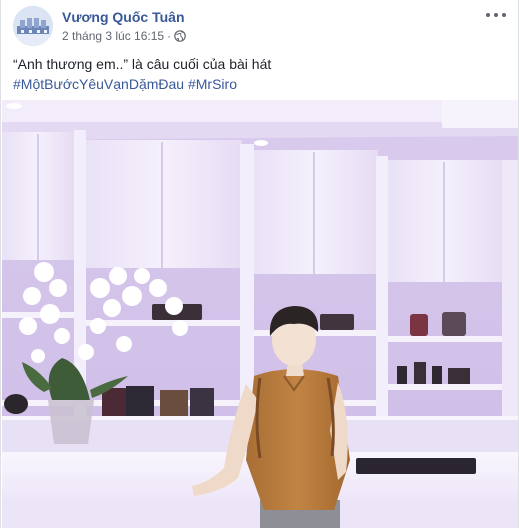 This screenshot has height=528, width=519. Describe the element at coordinates (337, 322) in the screenshot. I see `shelf-box` at that location.